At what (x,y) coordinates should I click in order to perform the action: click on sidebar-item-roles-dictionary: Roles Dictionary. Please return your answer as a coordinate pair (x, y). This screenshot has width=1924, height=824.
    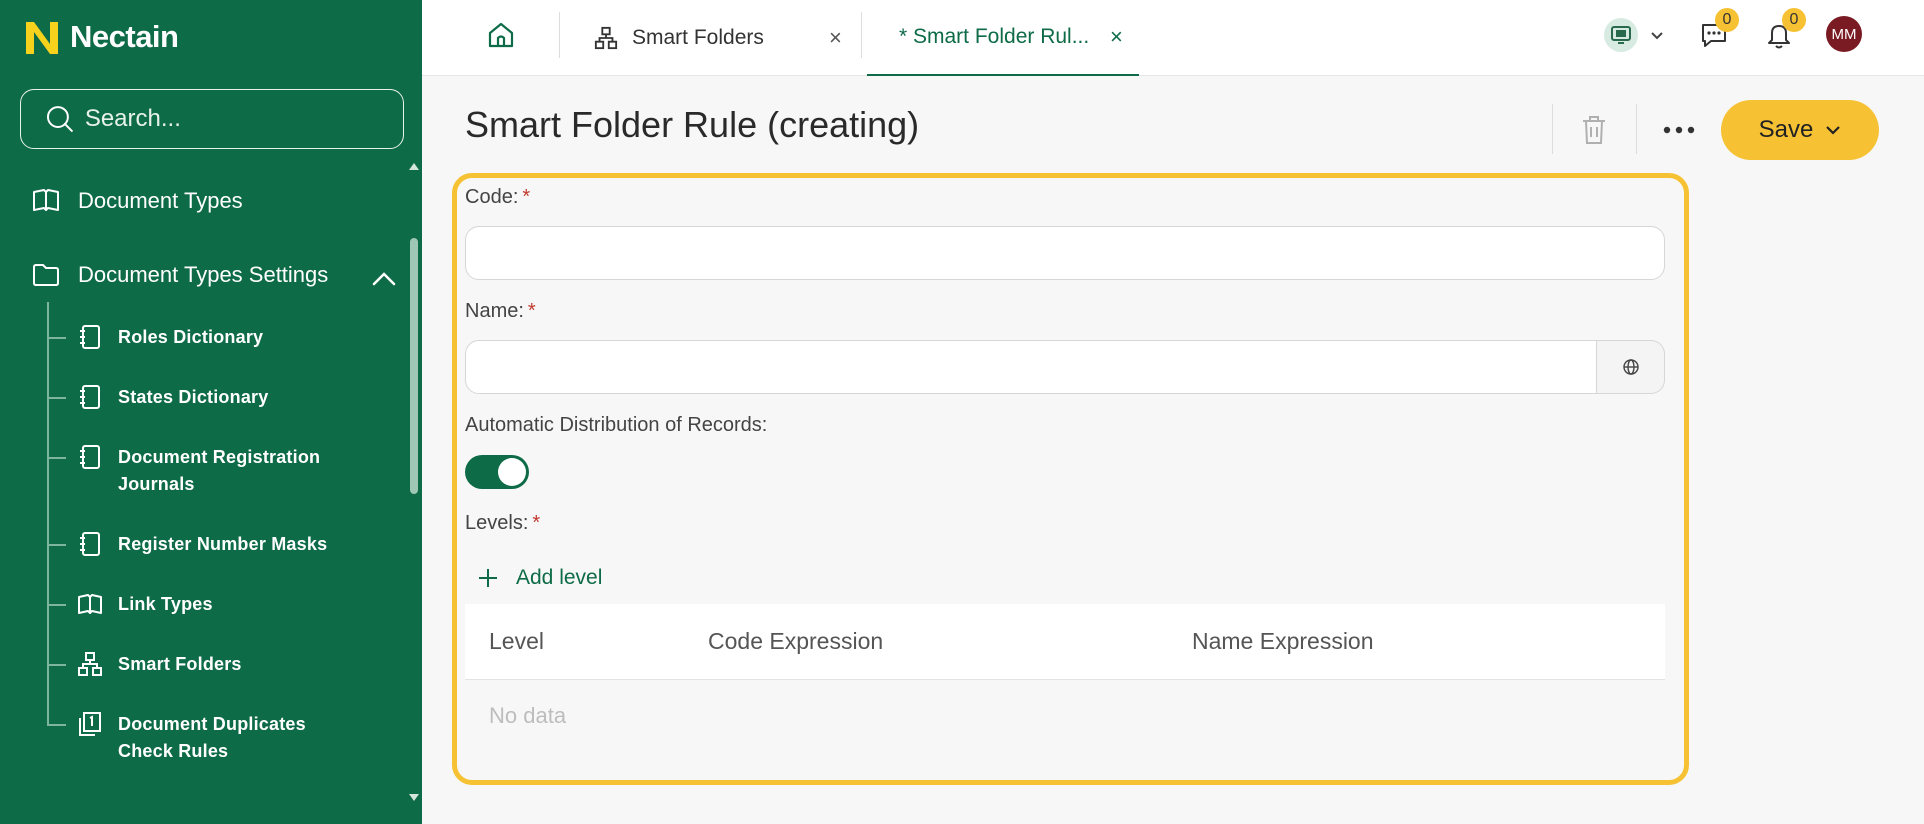
    Looking at the image, I should click on (155, 337).